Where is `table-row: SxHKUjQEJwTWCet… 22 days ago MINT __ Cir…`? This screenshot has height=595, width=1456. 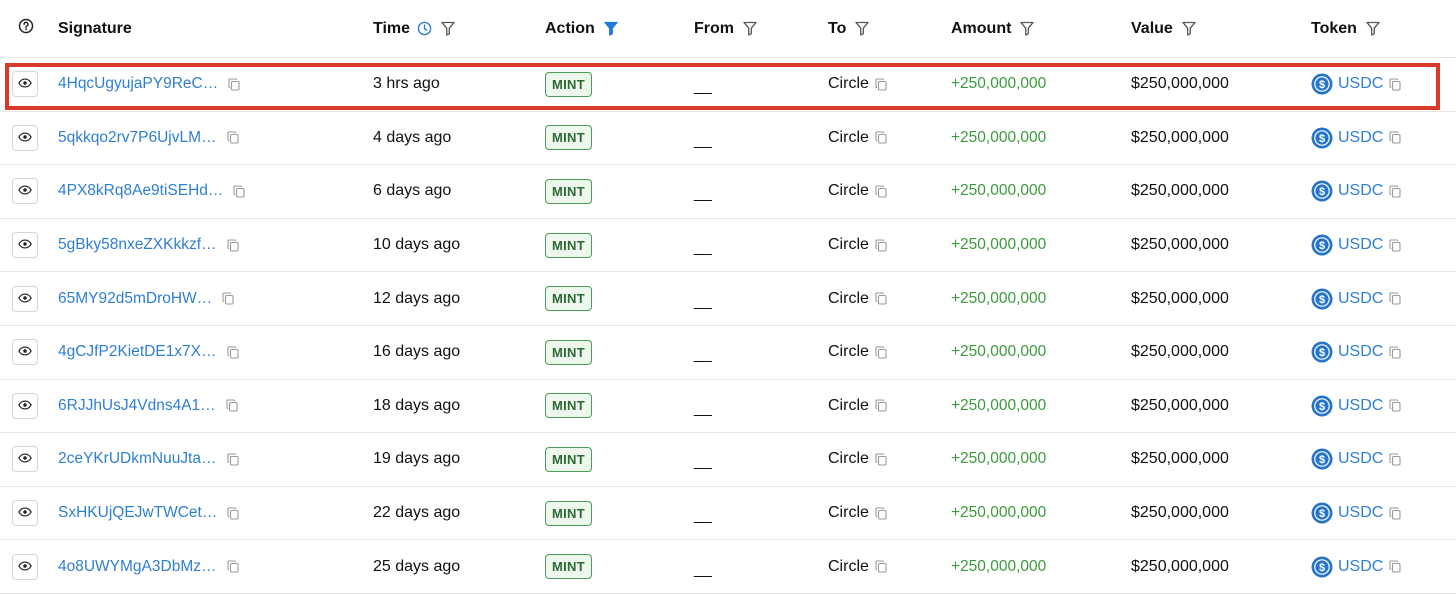
table-row: SxHKUjQEJwTWCet… 22 days ago MINT __ Cir… is located at coordinates (728, 514).